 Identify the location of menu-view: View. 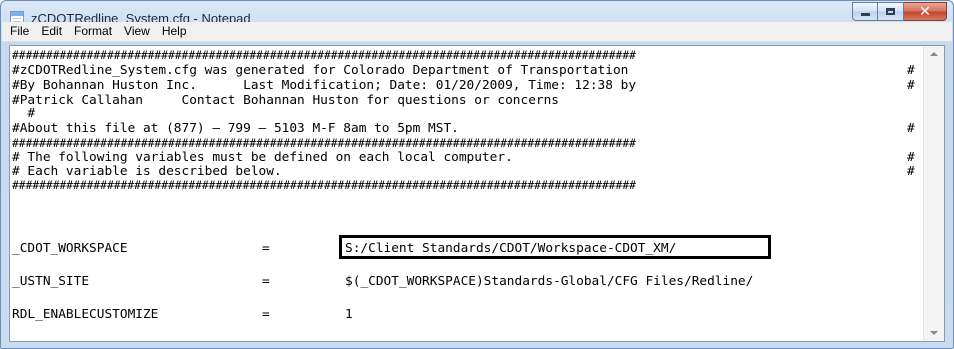
(137, 31).